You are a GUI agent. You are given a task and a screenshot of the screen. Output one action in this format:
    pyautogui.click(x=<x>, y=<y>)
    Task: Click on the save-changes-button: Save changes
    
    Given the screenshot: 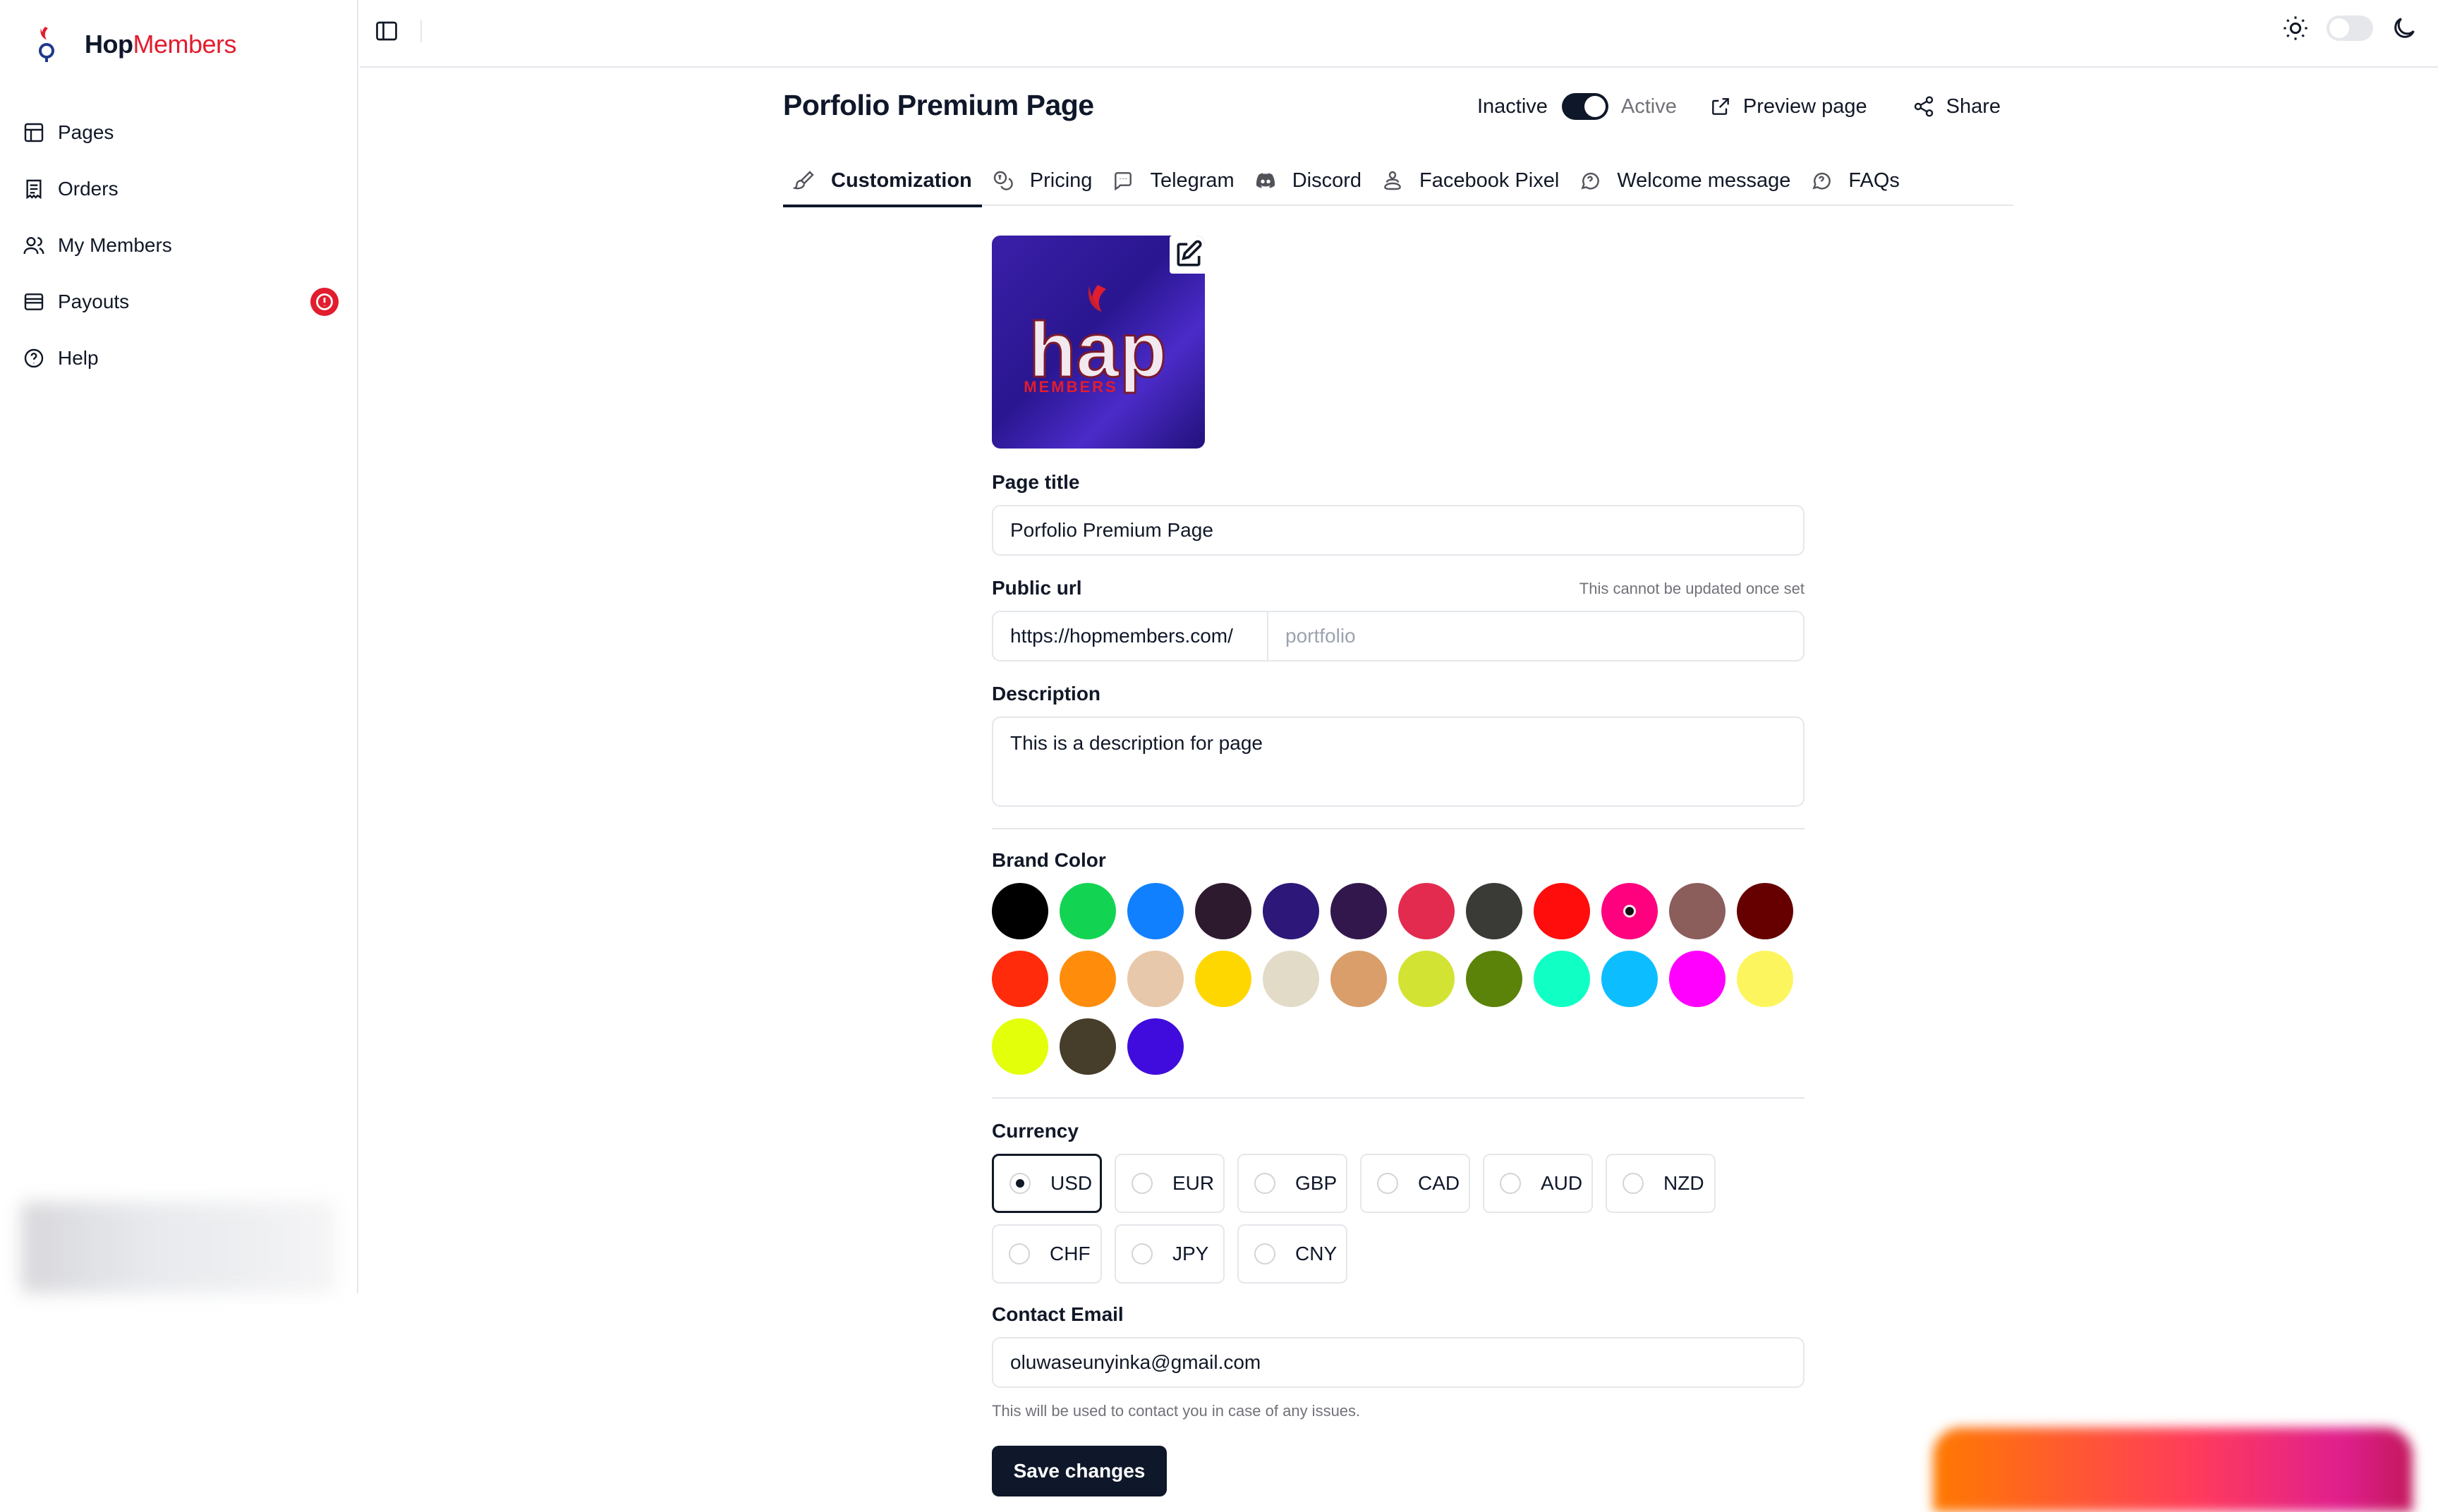 What is the action you would take?
    pyautogui.click(x=1079, y=1471)
    